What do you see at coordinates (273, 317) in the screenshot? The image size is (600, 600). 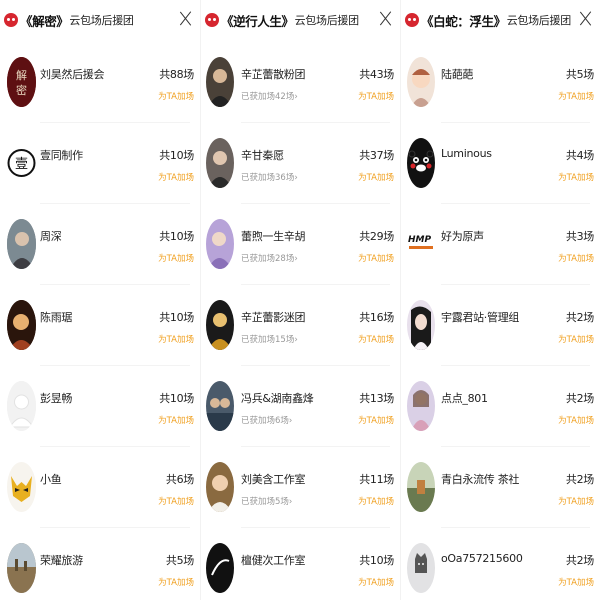 I see `supporter-name: 辛芷蕾影迷团` at bounding box center [273, 317].